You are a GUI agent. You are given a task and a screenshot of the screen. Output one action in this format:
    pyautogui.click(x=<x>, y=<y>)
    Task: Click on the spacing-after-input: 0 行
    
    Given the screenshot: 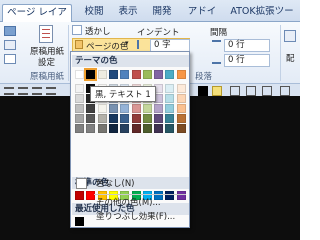 What is the action you would take?
    pyautogui.click(x=247, y=60)
    